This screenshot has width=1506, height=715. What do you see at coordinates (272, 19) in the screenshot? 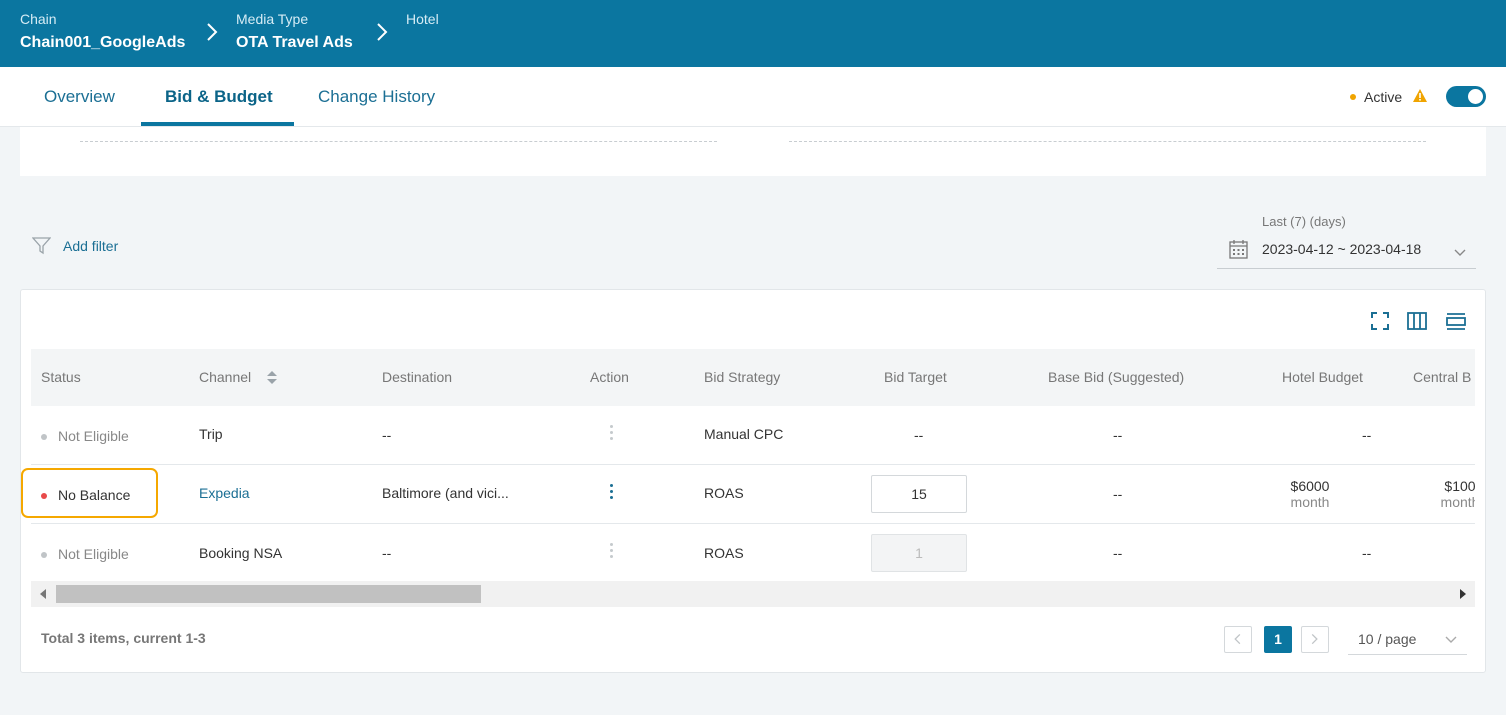
I see `breadcrumb-label: Media Type` at bounding box center [272, 19].